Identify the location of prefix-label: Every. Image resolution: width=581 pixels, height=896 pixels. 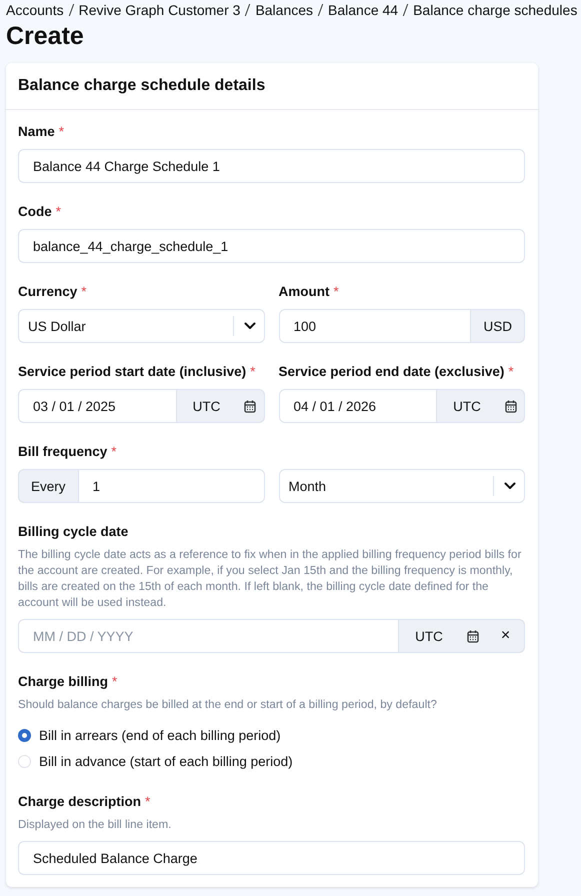
(48, 486).